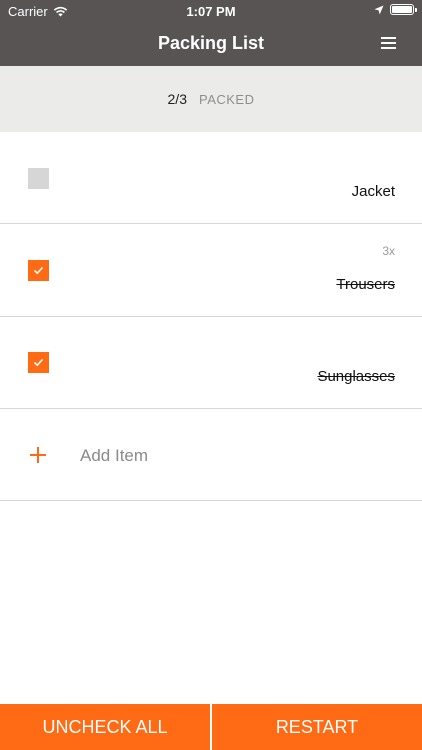 The width and height of the screenshot is (422, 750). I want to click on item-name: Jacket, so click(373, 191).